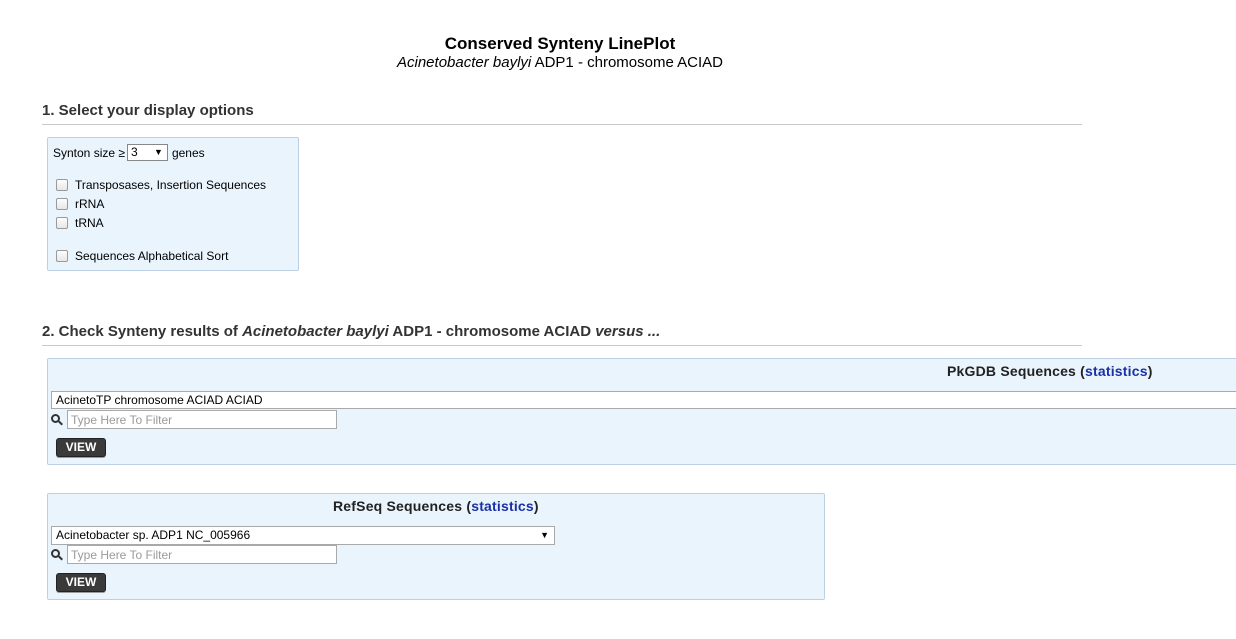 The width and height of the screenshot is (1236, 639). Describe the element at coordinates (152, 256) in the screenshot. I see `checkbox-label: Sequences Alphabetical Sort` at that location.